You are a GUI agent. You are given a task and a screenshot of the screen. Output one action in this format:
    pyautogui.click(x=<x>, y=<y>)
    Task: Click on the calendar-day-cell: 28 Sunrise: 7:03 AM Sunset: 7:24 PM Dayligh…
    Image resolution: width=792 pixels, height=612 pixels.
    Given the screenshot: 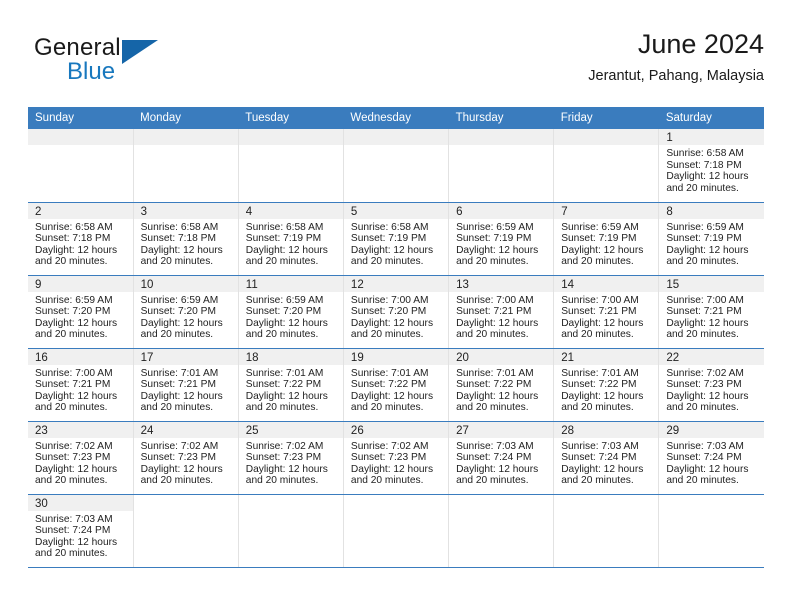 What is the action you would take?
    pyautogui.click(x=606, y=458)
    